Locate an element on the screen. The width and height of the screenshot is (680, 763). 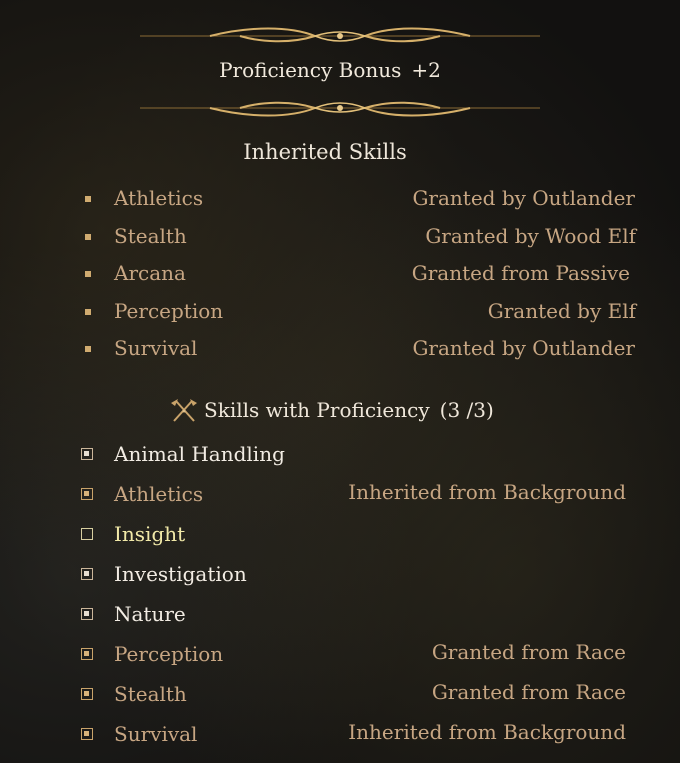
proficiency-bonus: Proficiency Bonus +2 is located at coordinates (330, 70).